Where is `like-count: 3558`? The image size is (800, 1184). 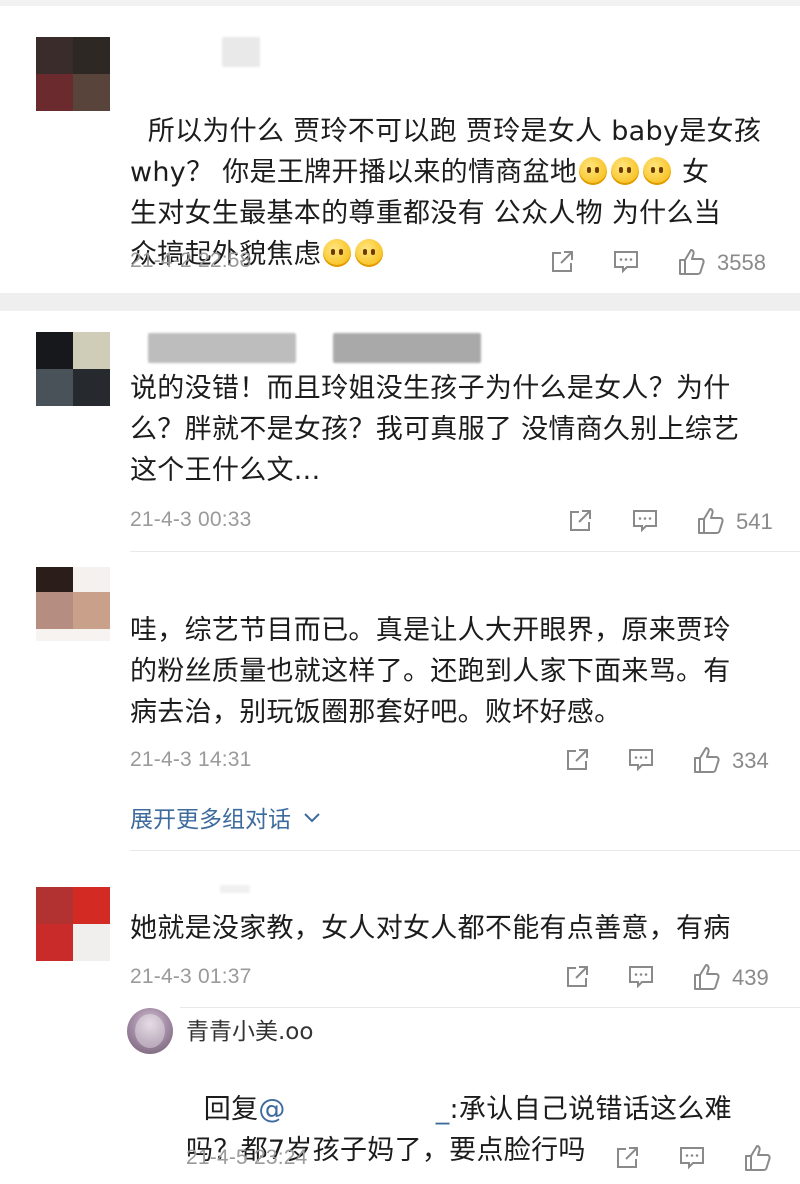
like-count: 3558 is located at coordinates (741, 262).